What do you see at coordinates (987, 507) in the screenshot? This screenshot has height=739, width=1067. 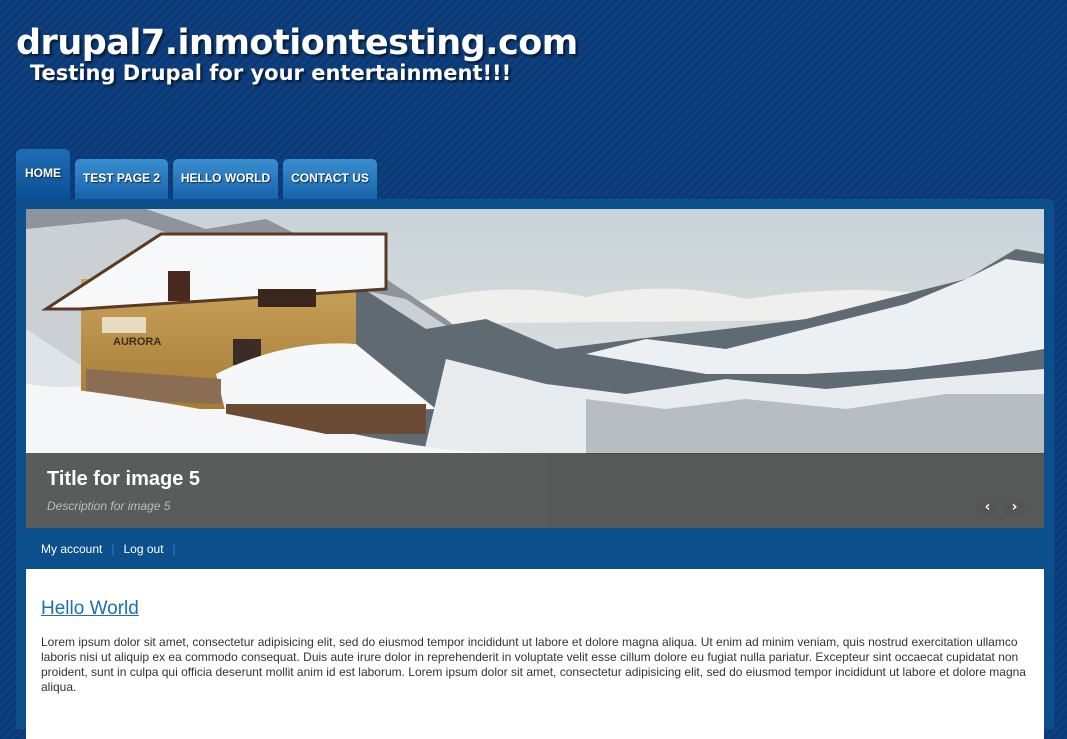 I see `previous-slide-button: ‹` at bounding box center [987, 507].